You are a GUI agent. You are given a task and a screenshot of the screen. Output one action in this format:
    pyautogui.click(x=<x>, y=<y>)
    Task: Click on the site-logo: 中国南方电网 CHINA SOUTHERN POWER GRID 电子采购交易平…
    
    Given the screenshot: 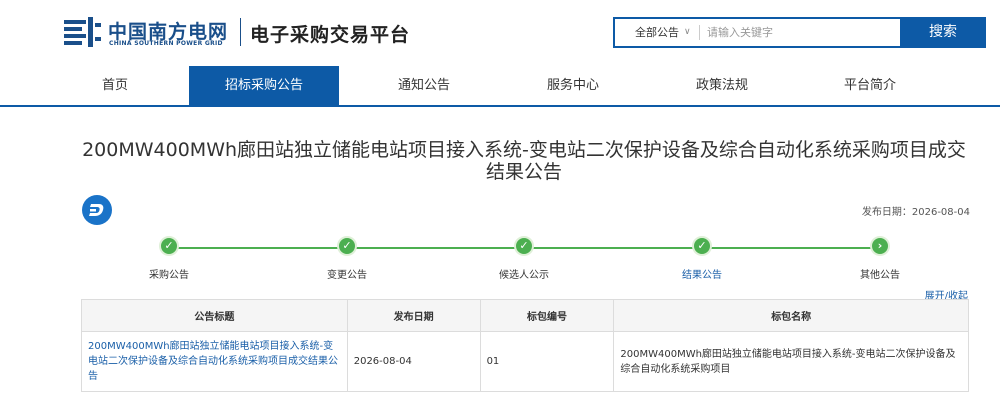 What is the action you would take?
    pyautogui.click(x=244, y=32)
    